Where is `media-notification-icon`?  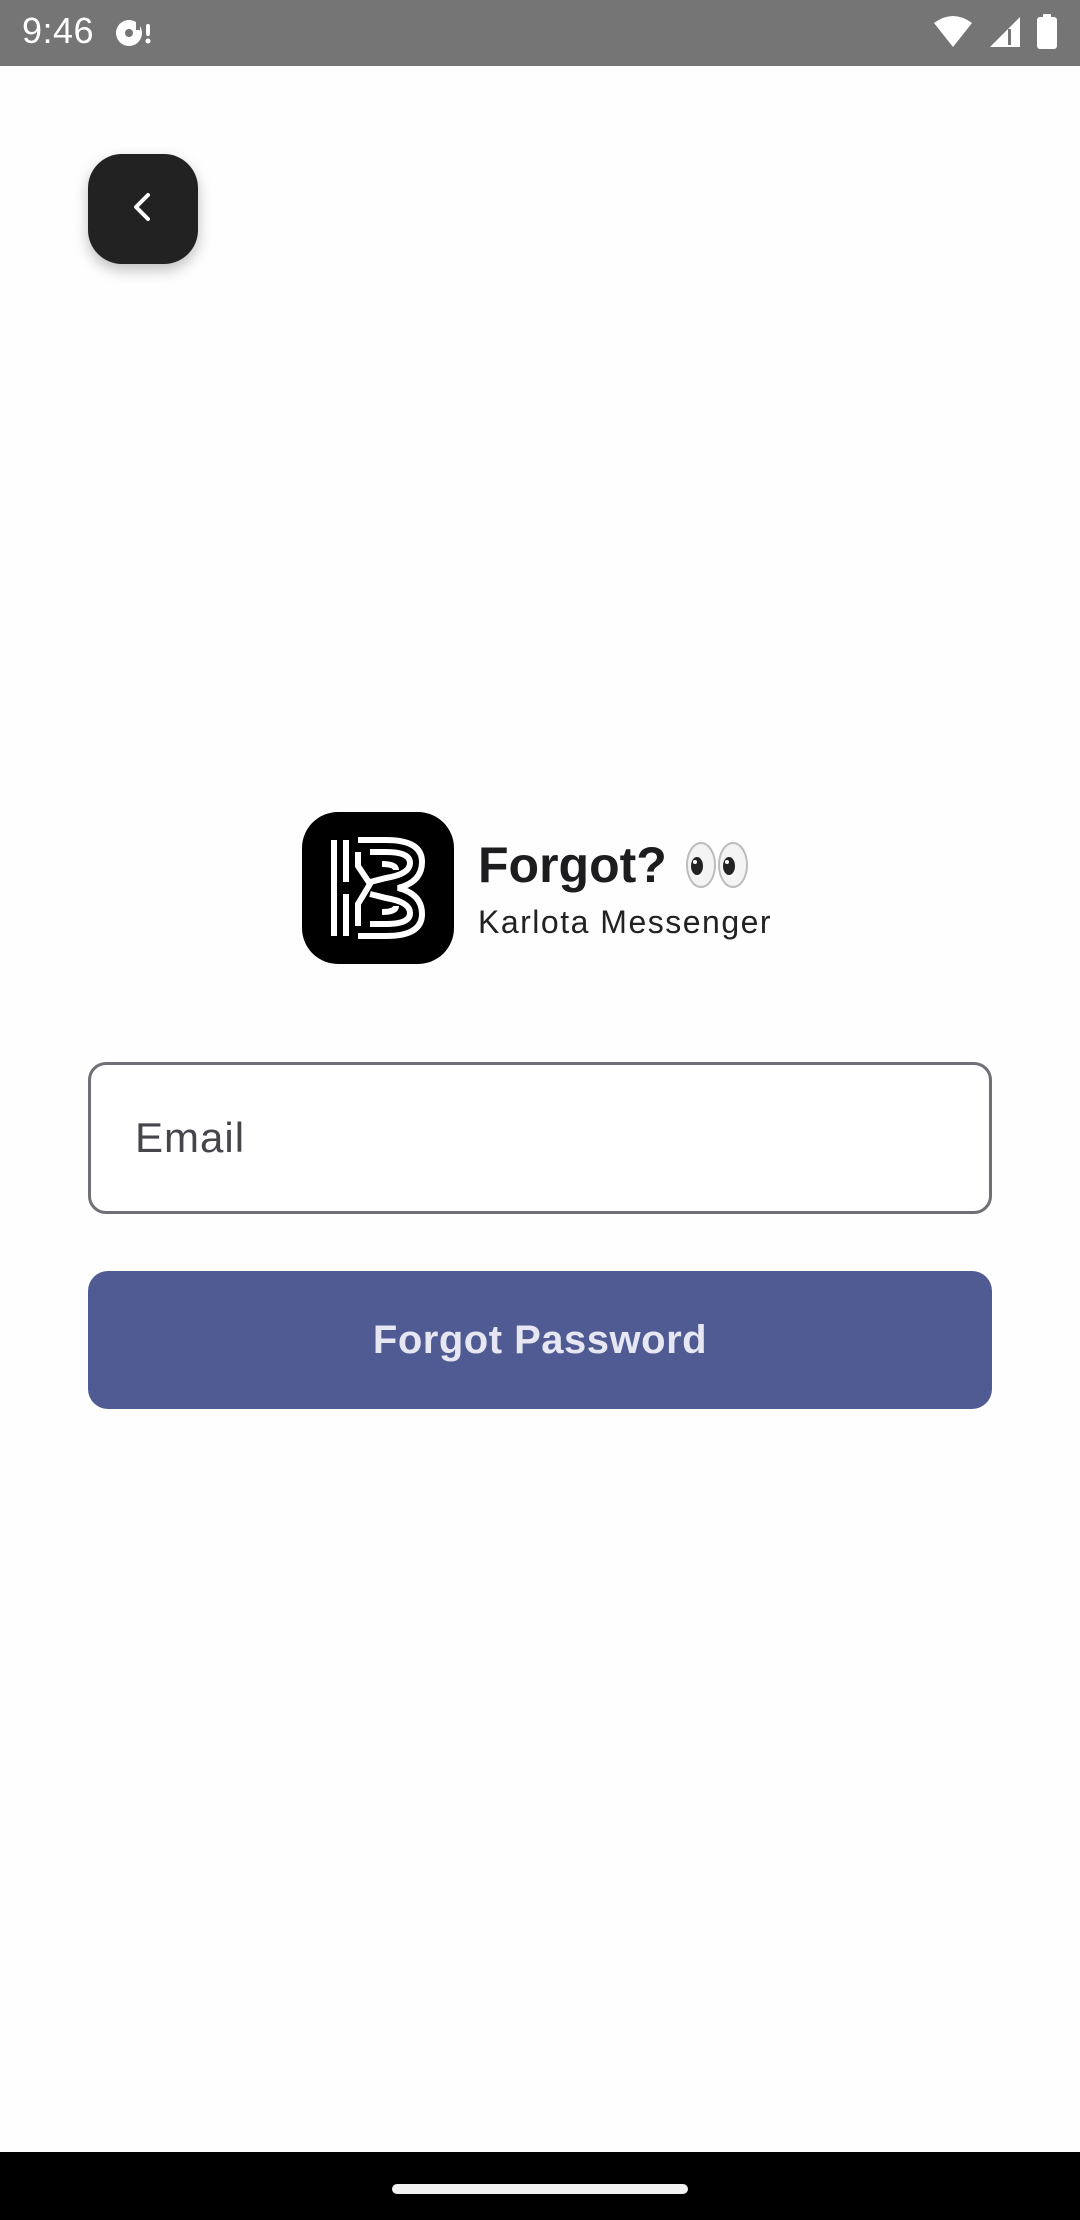 media-notification-icon is located at coordinates (134, 35).